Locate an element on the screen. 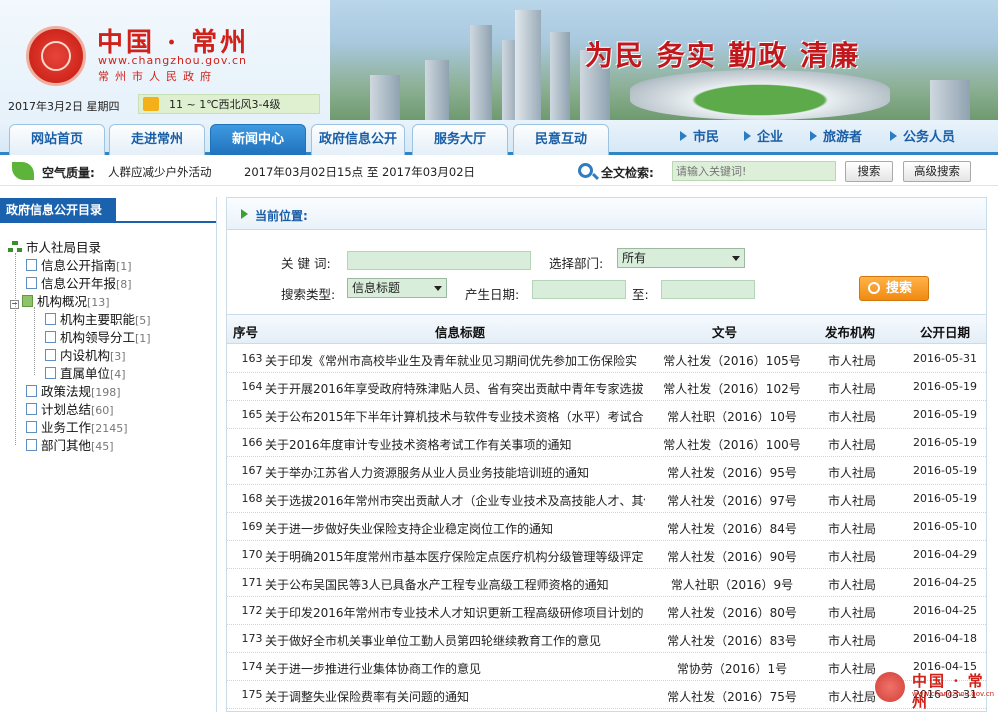 The image size is (998, 712). col-title: 信息标题 is located at coordinates (460, 331).